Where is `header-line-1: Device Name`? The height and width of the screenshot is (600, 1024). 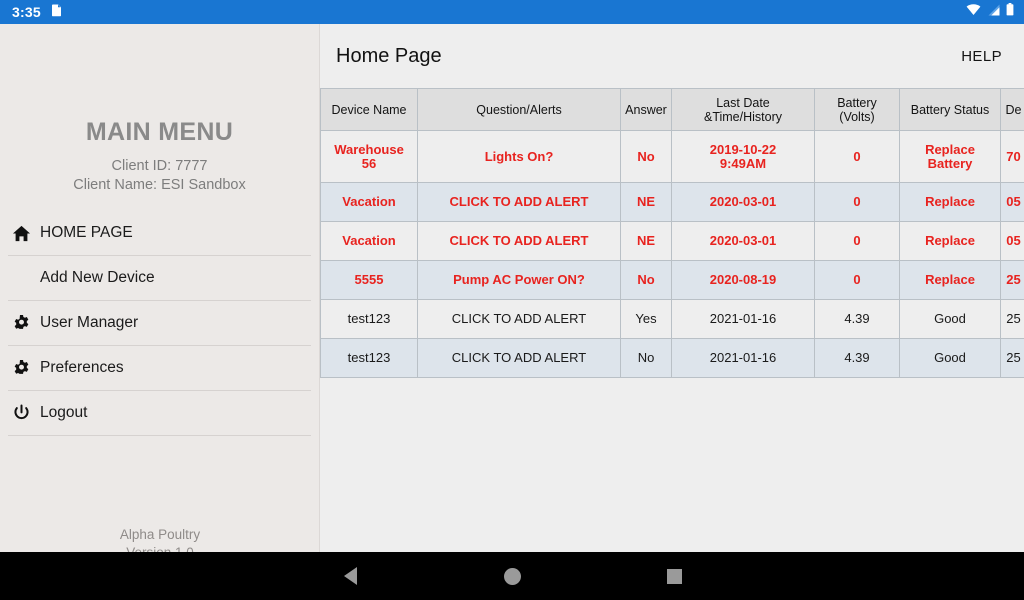
header-line-1: Device Name is located at coordinates (369, 109).